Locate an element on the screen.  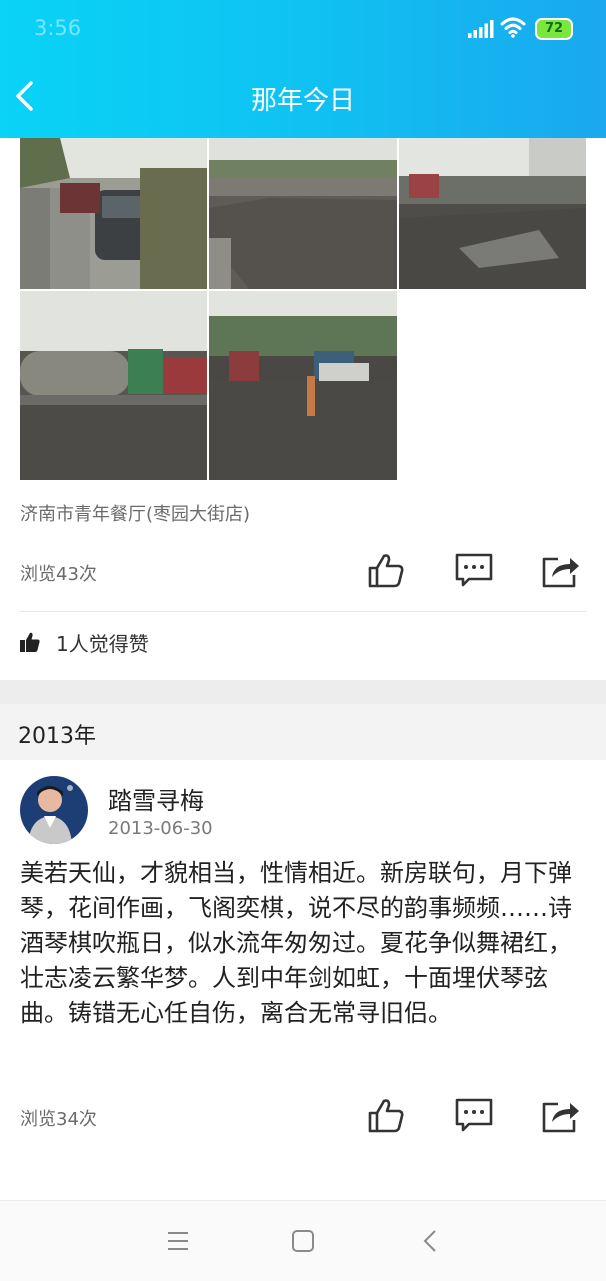
avatar is located at coordinates (54, 810).